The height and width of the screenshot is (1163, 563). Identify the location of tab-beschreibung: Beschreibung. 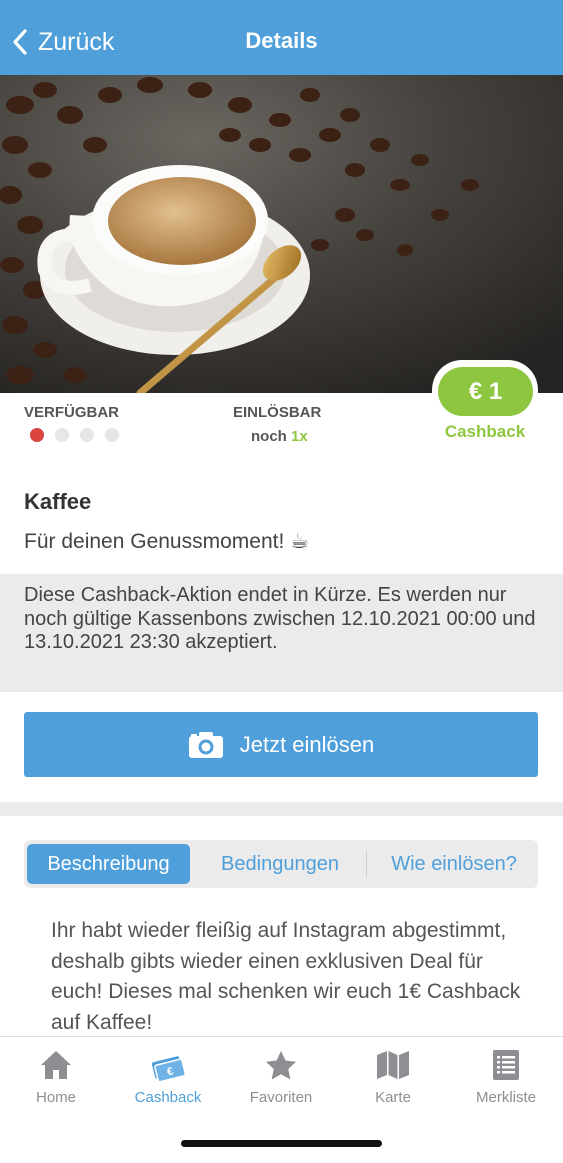
(108, 864).